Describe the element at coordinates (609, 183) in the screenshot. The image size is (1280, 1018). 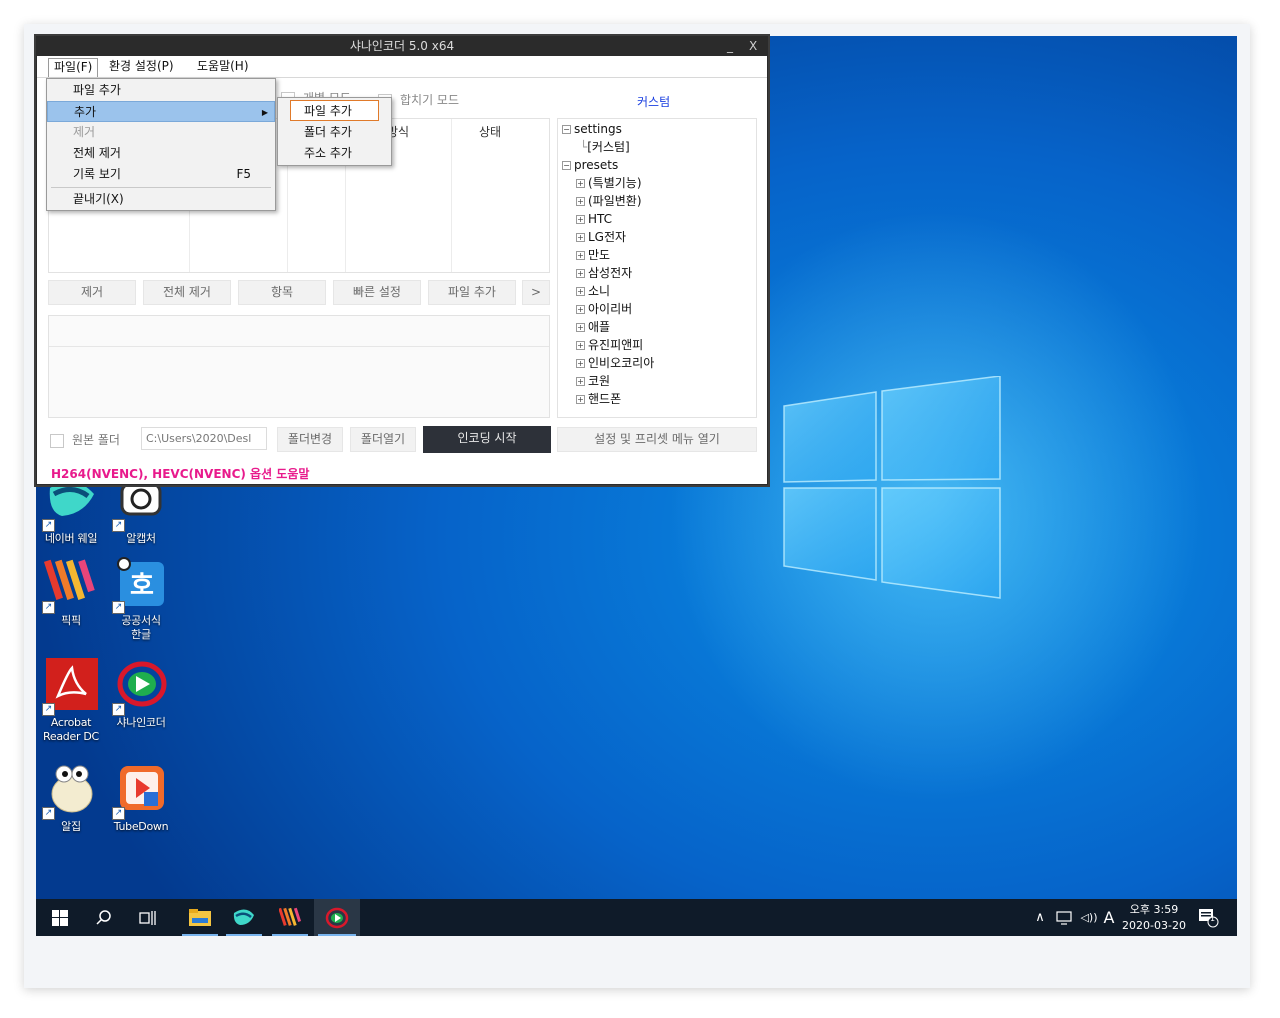
I see `tree-node-preset: + (특별기능)` at that location.